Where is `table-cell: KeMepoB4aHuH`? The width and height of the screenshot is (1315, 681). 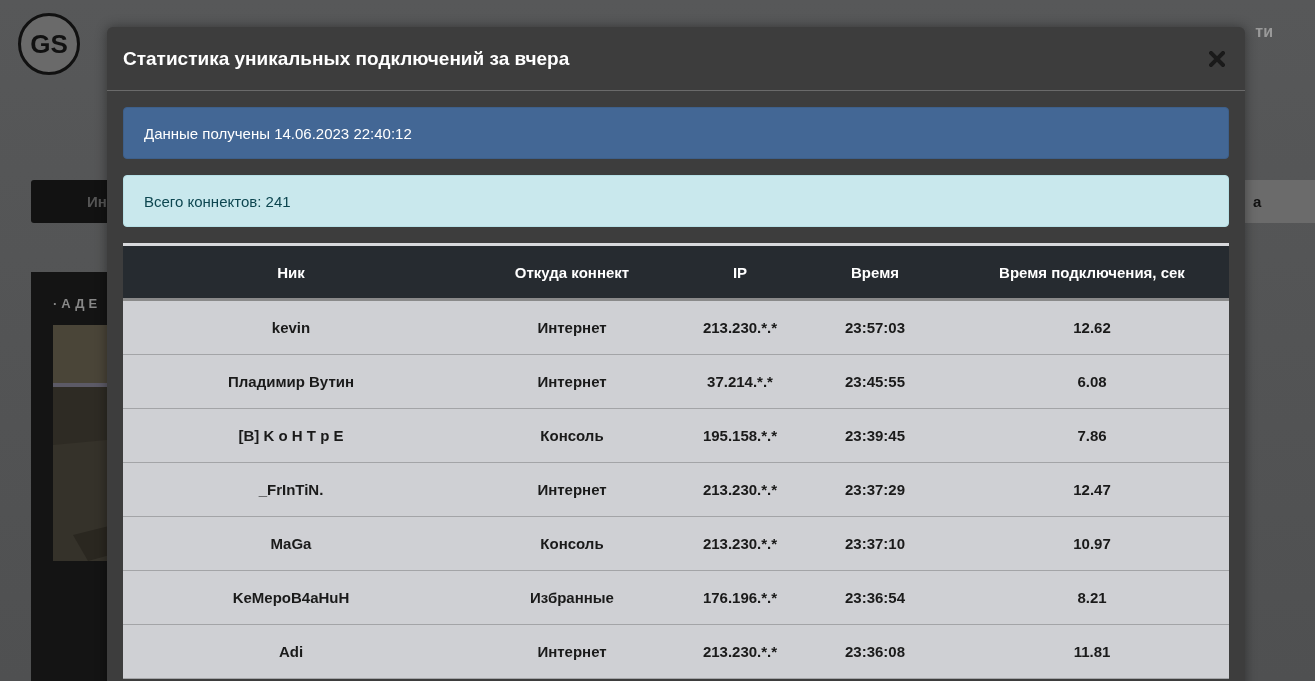
table-cell: KeMepoB4aHuH is located at coordinates (291, 597).